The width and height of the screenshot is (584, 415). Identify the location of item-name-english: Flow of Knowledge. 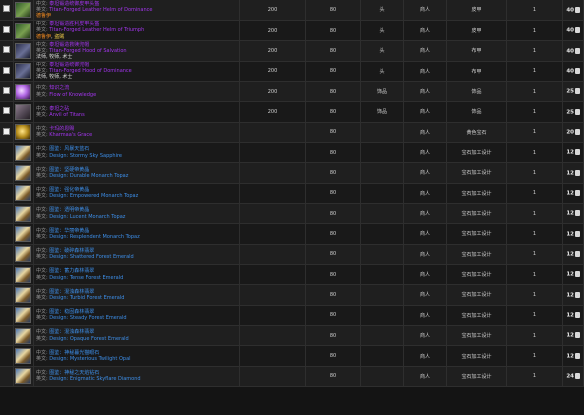
(72, 95).